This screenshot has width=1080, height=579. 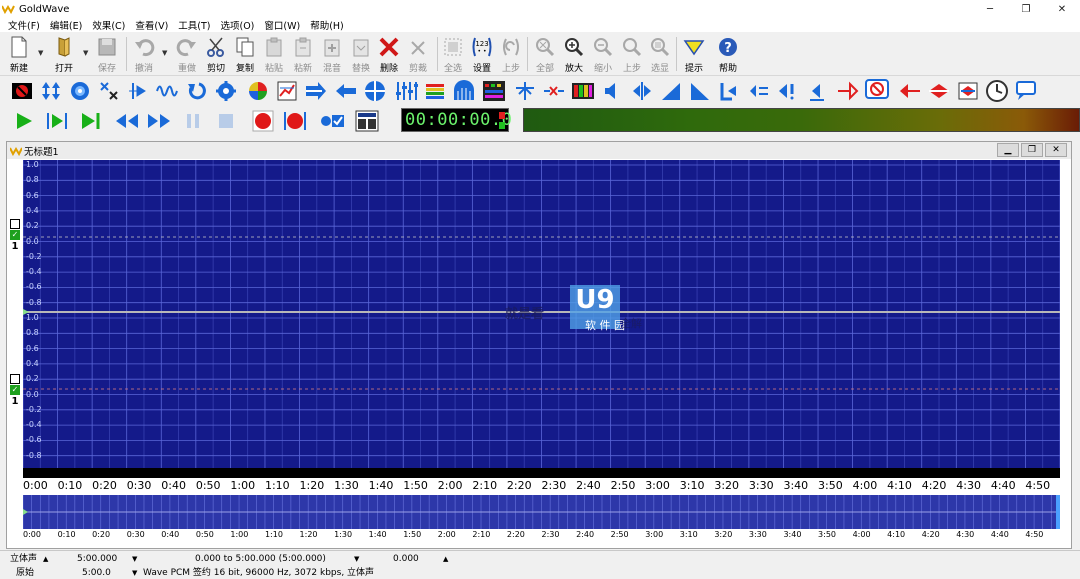 What do you see at coordinates (193, 121) in the screenshot?
I see `pause-button` at bounding box center [193, 121].